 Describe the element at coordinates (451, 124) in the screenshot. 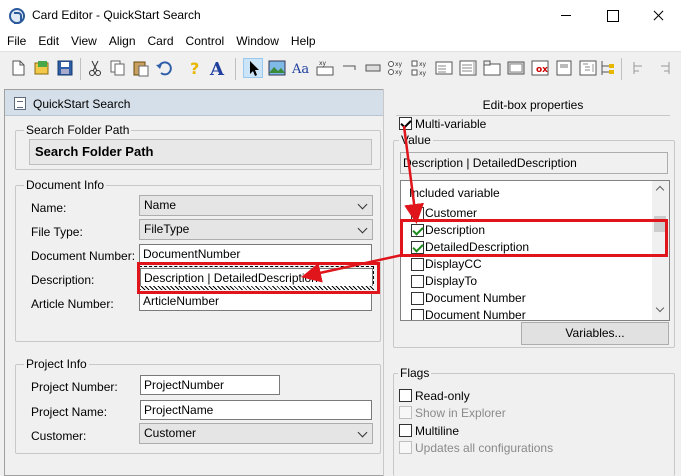

I see `multi-variable-label: Multi-variable` at that location.